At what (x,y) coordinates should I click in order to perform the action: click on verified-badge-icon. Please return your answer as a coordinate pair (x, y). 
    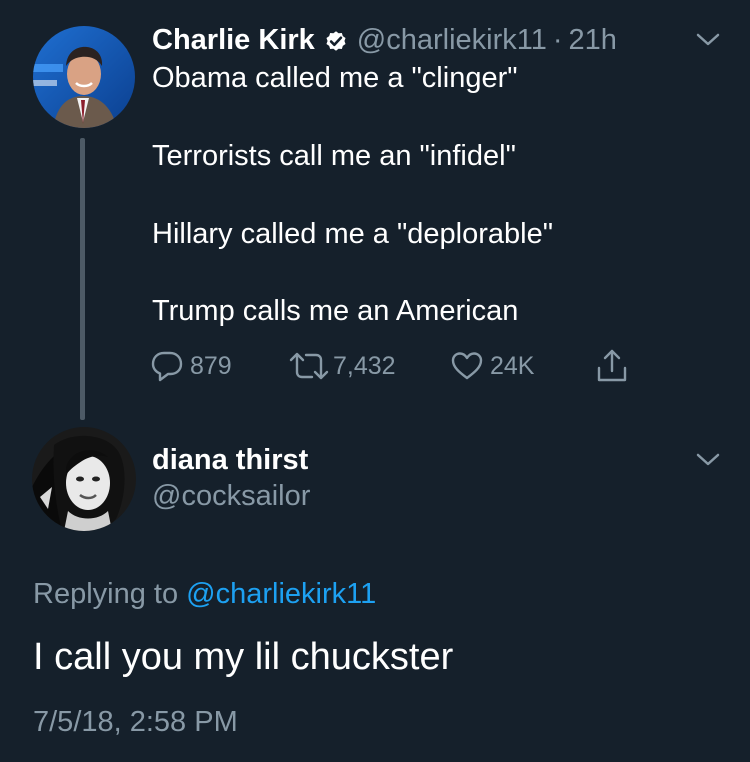
    Looking at the image, I should click on (336, 40).